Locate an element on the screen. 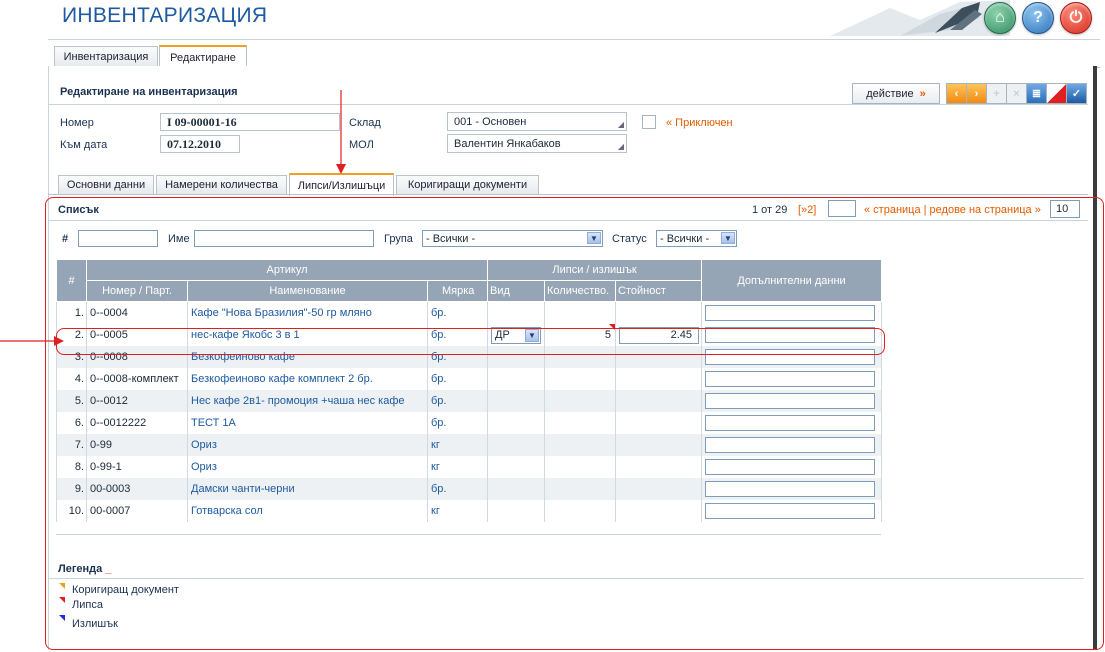  header-divider is located at coordinates (574, 39).